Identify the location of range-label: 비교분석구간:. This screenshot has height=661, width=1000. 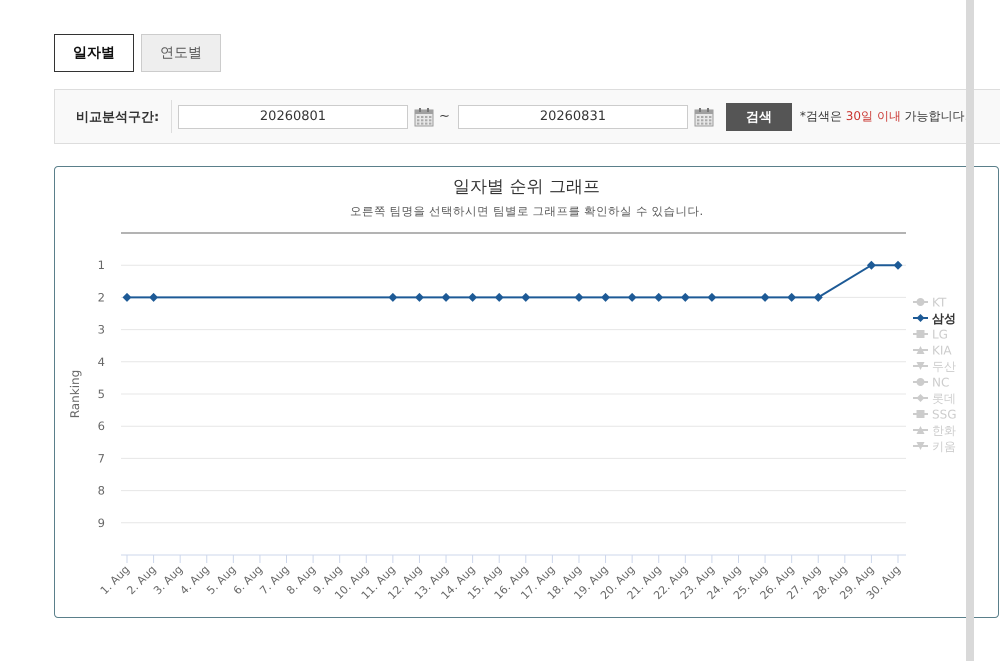
(118, 117).